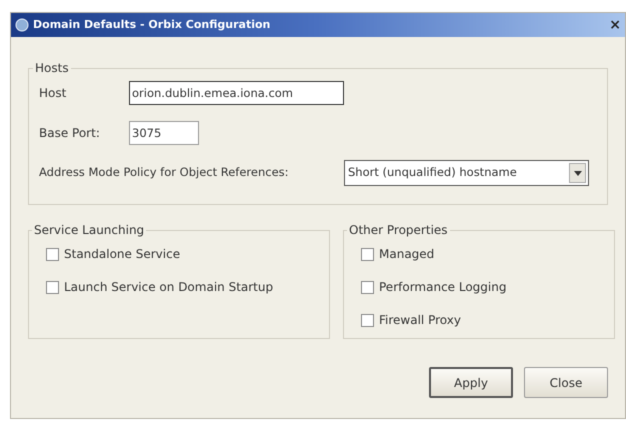 The height and width of the screenshot is (421, 626). I want to click on group-title: Hosts, so click(52, 68).